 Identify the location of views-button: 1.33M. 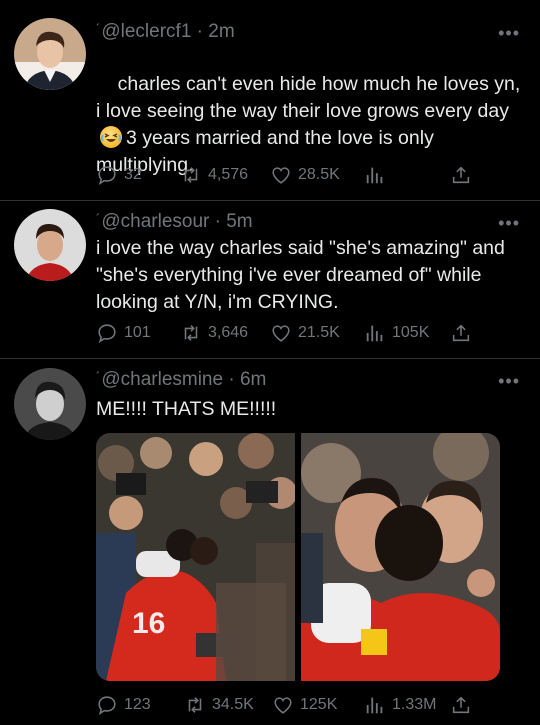
(400, 705).